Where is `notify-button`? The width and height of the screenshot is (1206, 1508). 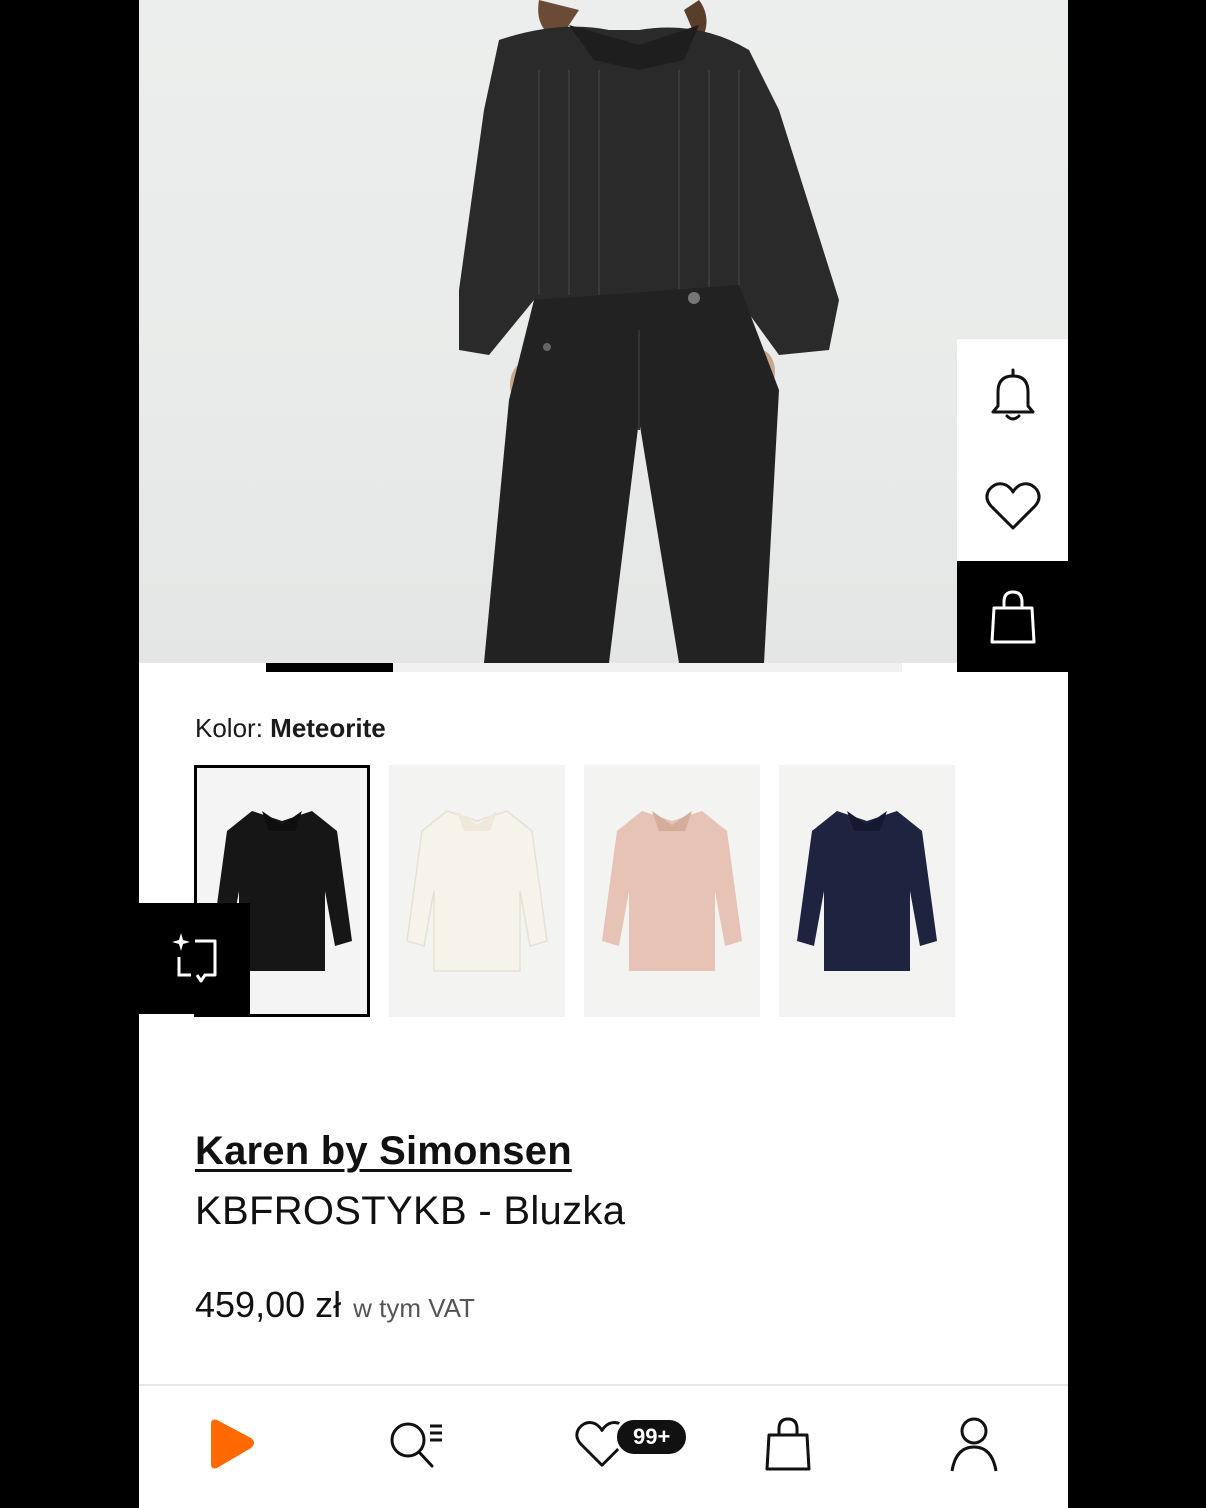 notify-button is located at coordinates (1012, 394).